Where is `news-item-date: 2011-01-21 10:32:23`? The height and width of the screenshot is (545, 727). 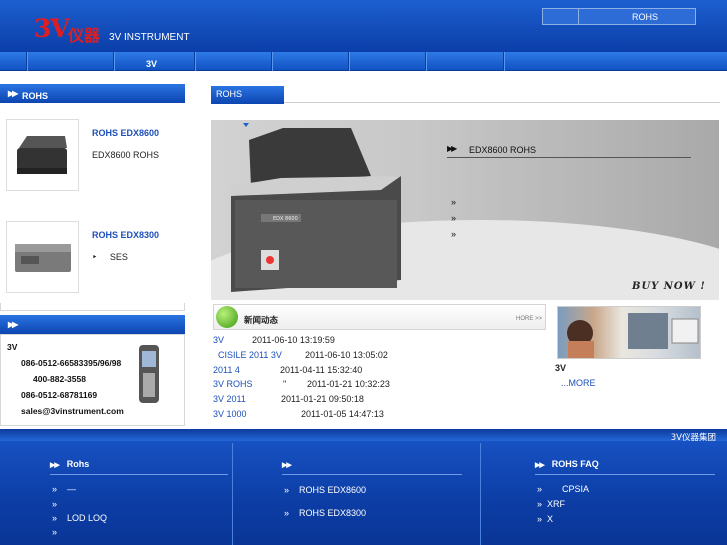 news-item-date: 2011-01-21 10:32:23 is located at coordinates (348, 384).